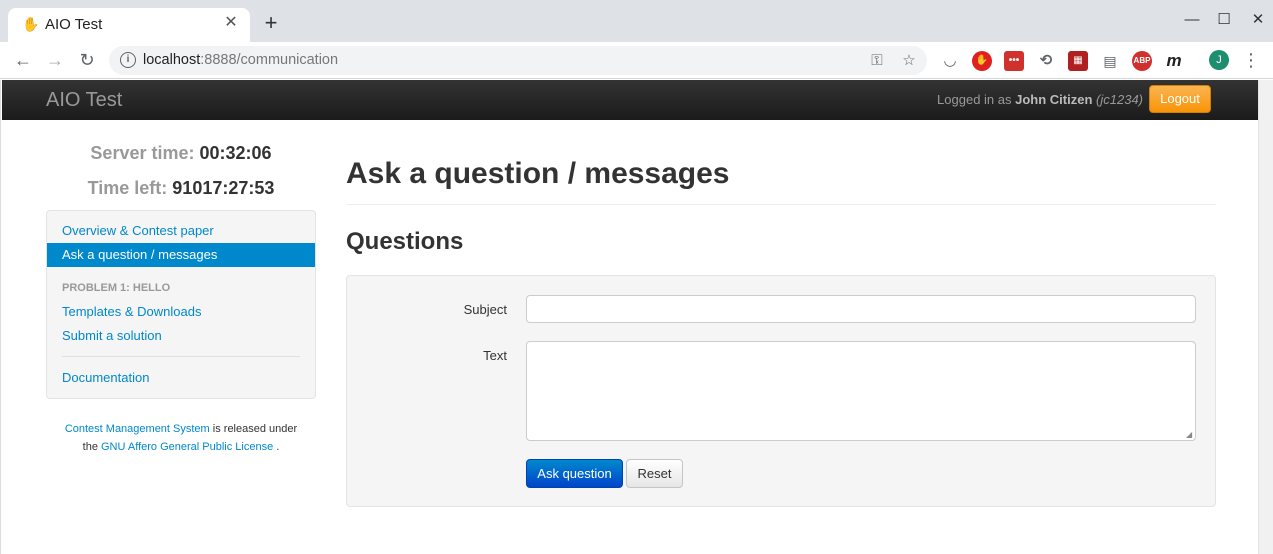  Describe the element at coordinates (112, 336) in the screenshot. I see `sidebar-item-submit: Submit a solution` at that location.